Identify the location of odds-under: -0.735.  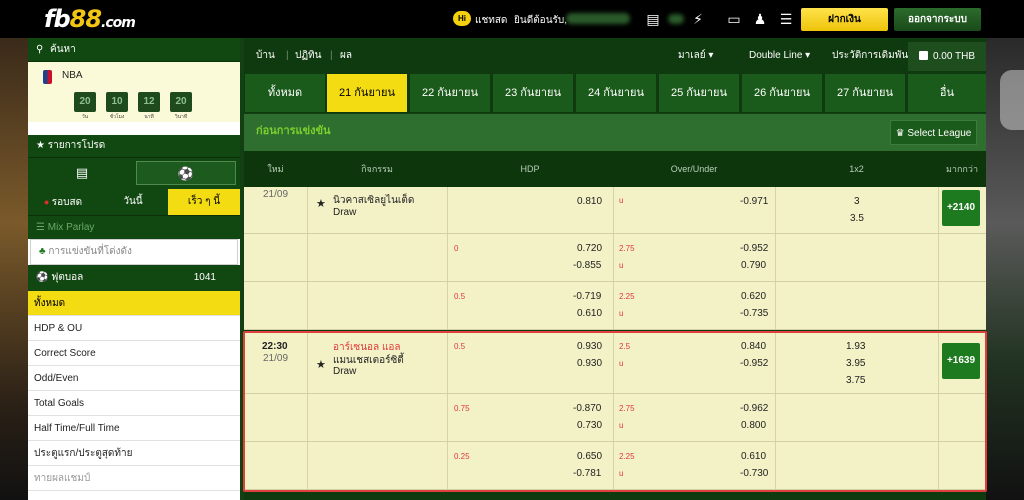
(754, 313).